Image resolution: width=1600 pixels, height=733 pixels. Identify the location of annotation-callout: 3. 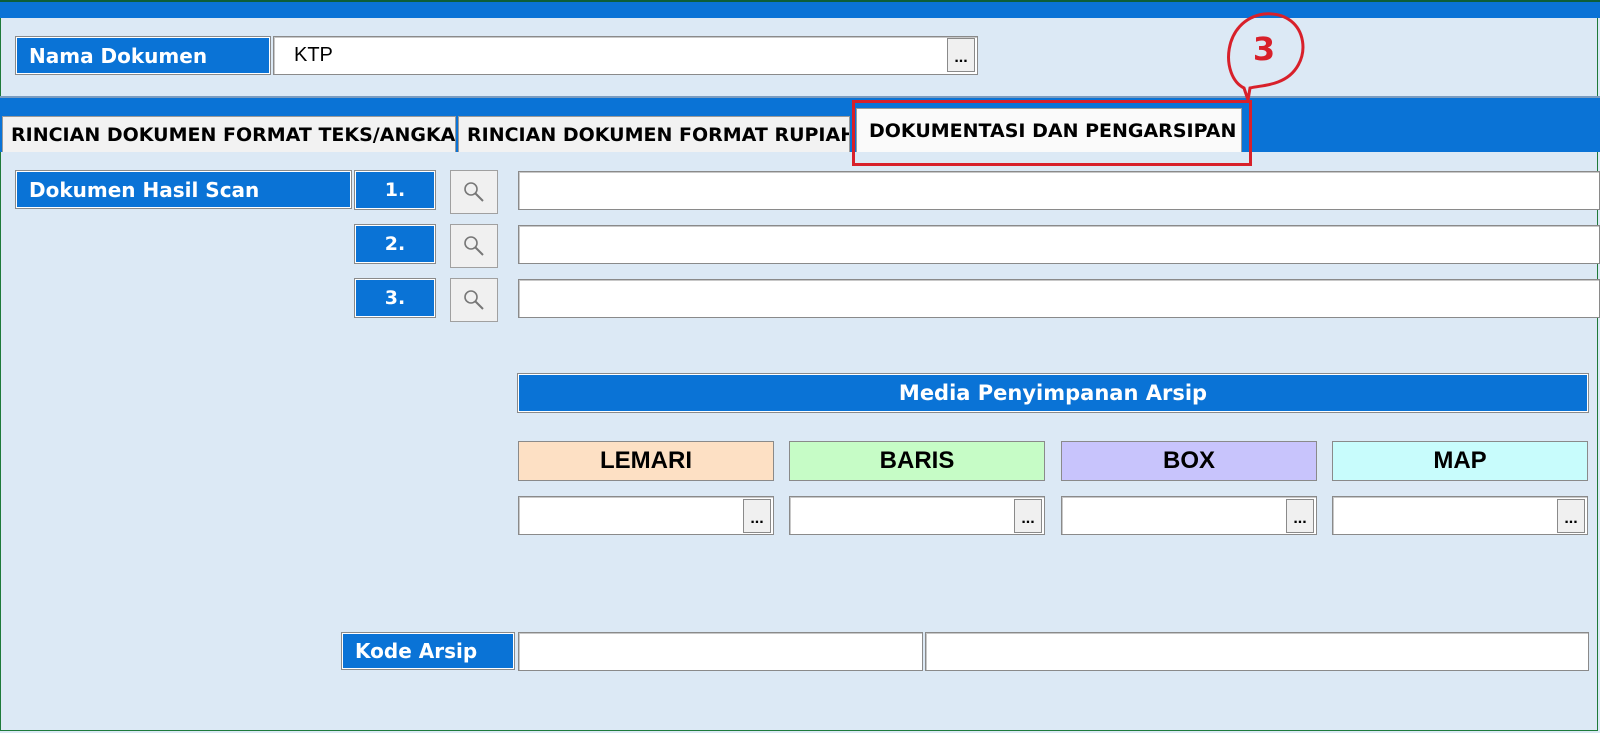
(1266, 56).